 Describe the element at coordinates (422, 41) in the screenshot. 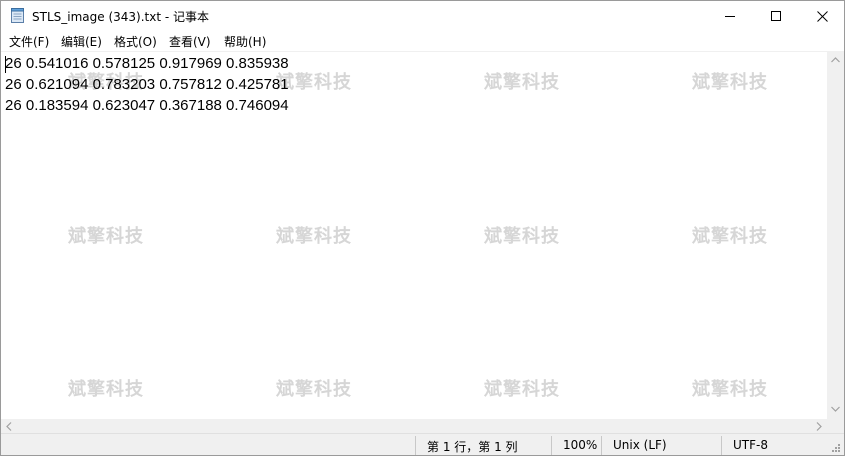

I see `menu-bar: 文件(F) 编辑(E) 格式(O) 查看(V) 帮助(H)` at that location.